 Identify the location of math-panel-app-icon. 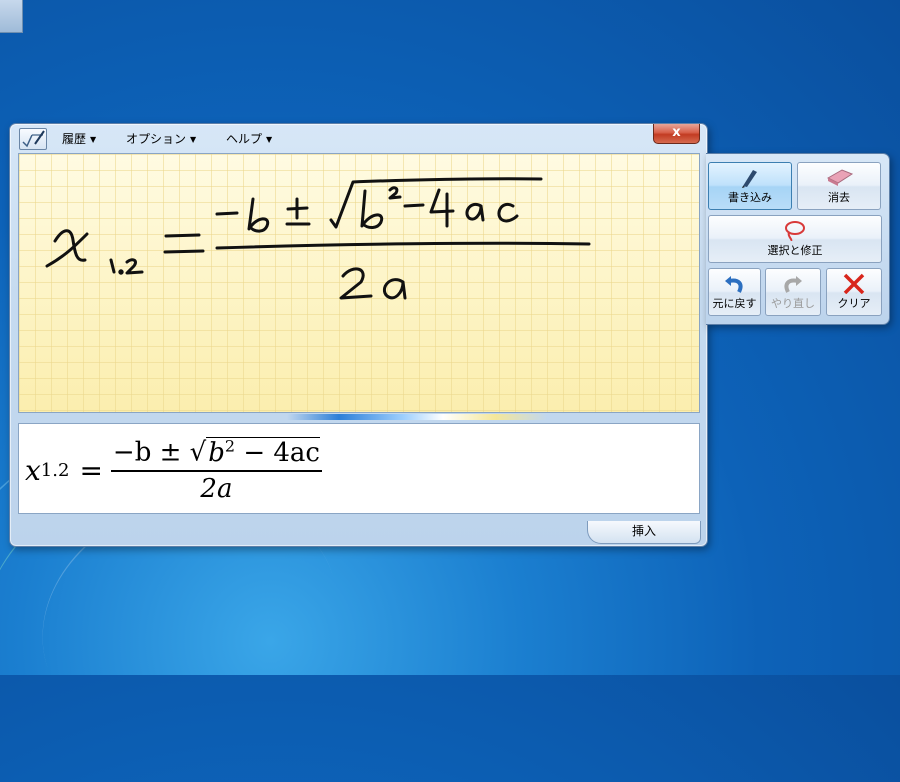
(33, 139).